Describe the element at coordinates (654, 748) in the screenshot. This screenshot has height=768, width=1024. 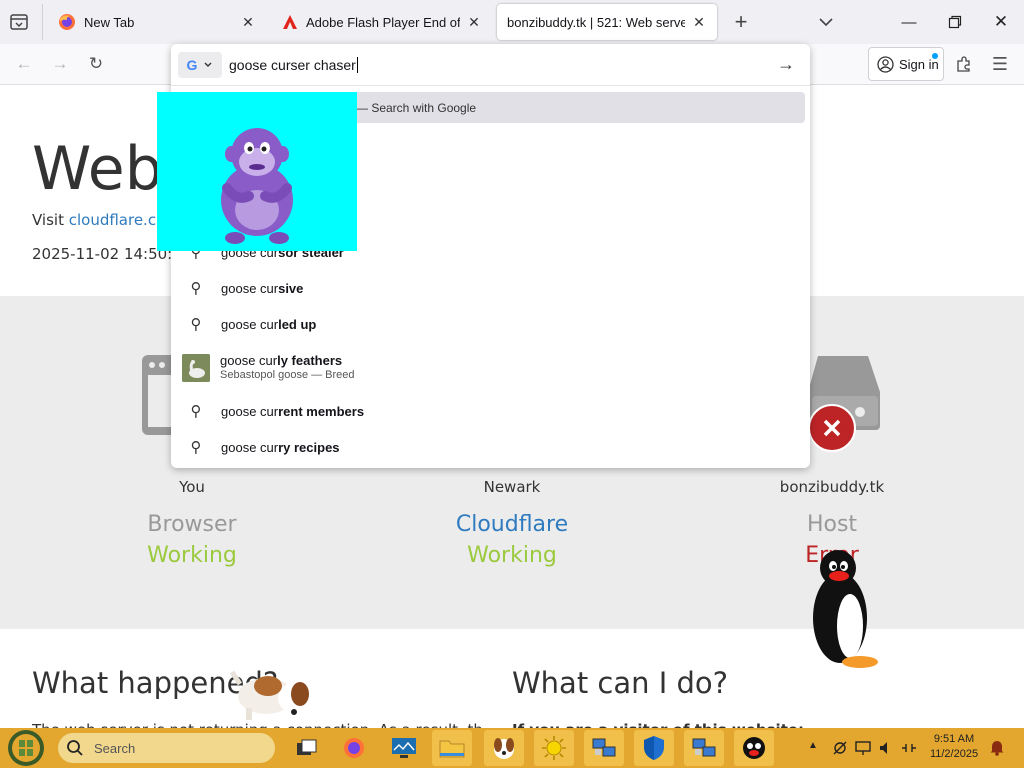
I see `taskbar-defender` at that location.